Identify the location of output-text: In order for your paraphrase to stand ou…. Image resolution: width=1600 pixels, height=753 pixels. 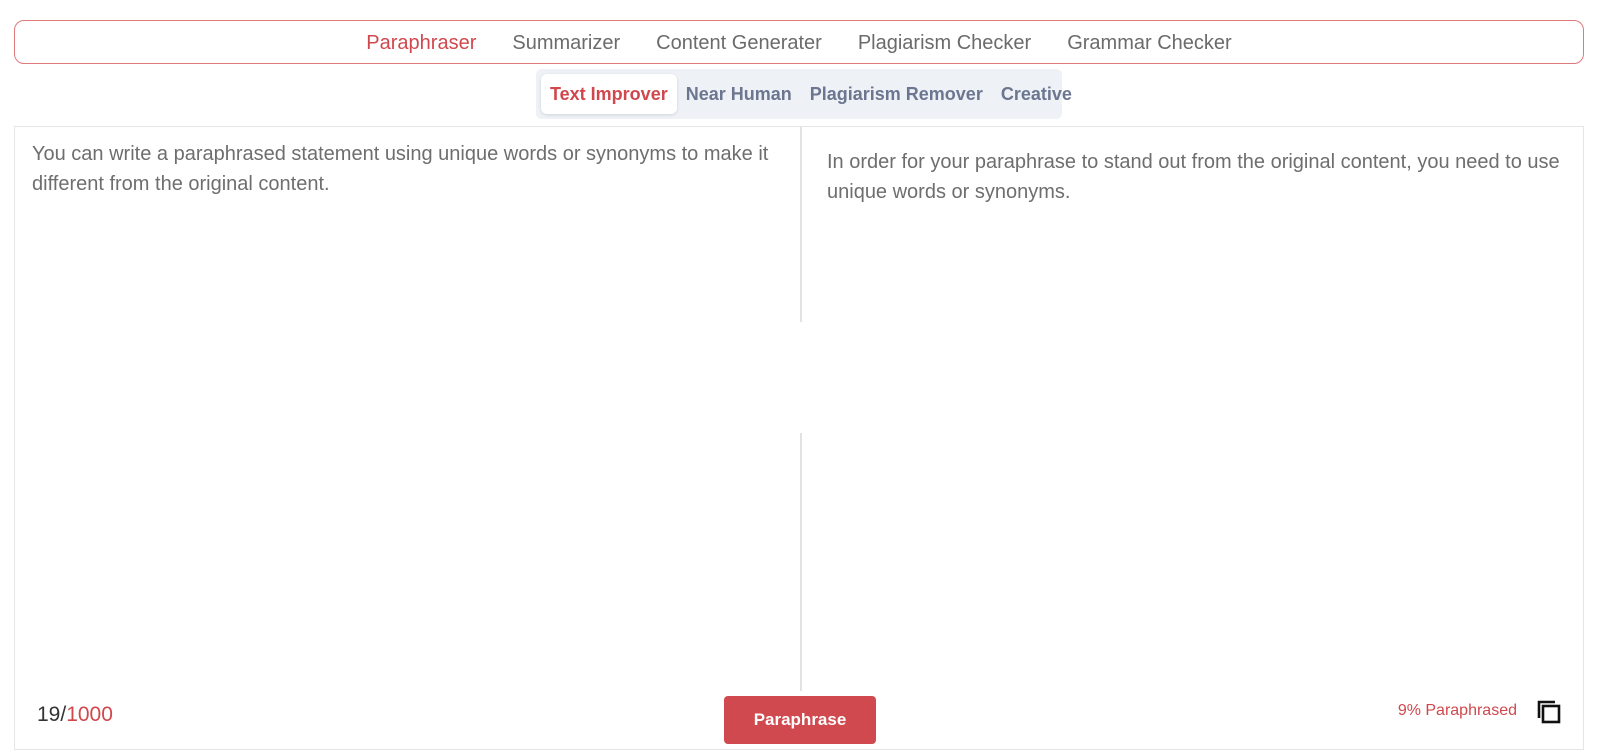
(1193, 177).